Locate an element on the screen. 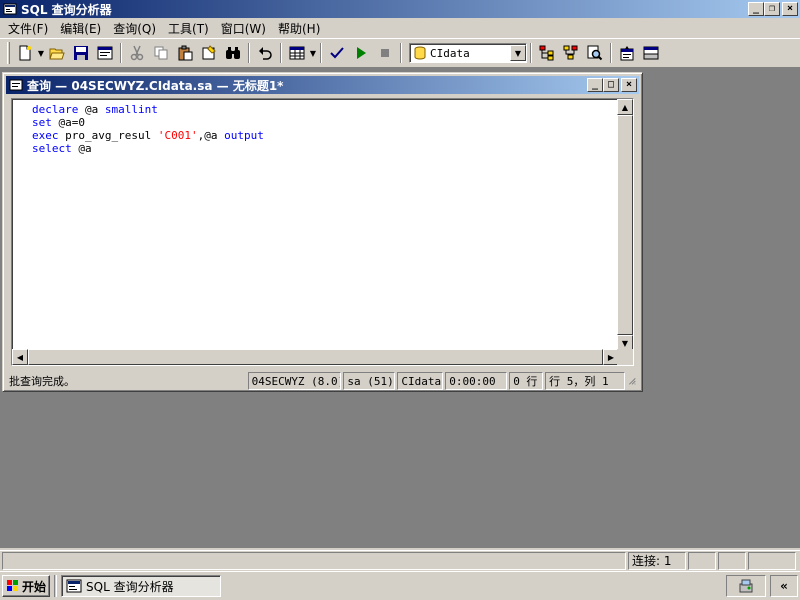 The width and height of the screenshot is (800, 600). sql-server-tray-icon is located at coordinates (746, 586).